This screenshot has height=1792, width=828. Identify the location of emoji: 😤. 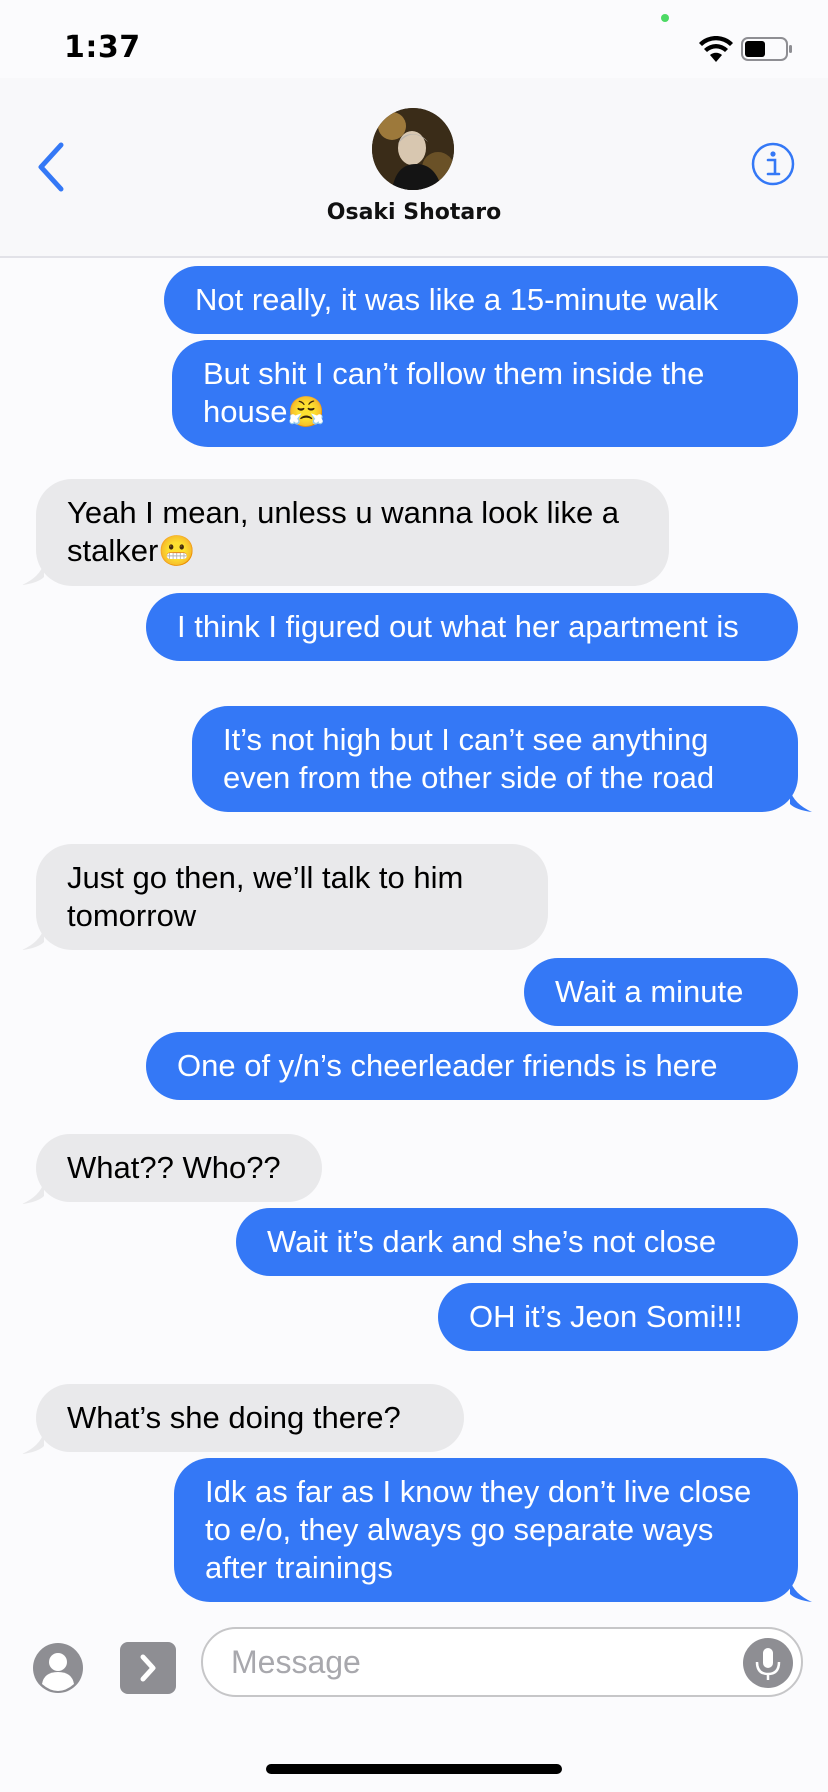
(306, 412).